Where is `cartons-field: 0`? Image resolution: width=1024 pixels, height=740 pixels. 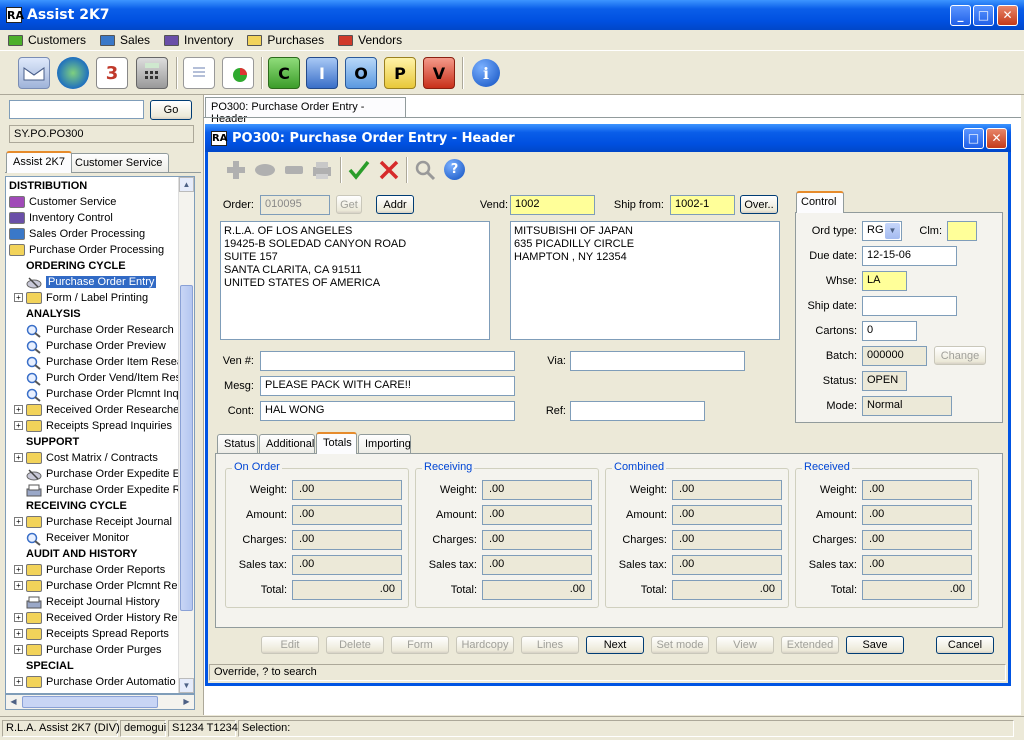 cartons-field: 0 is located at coordinates (889, 331).